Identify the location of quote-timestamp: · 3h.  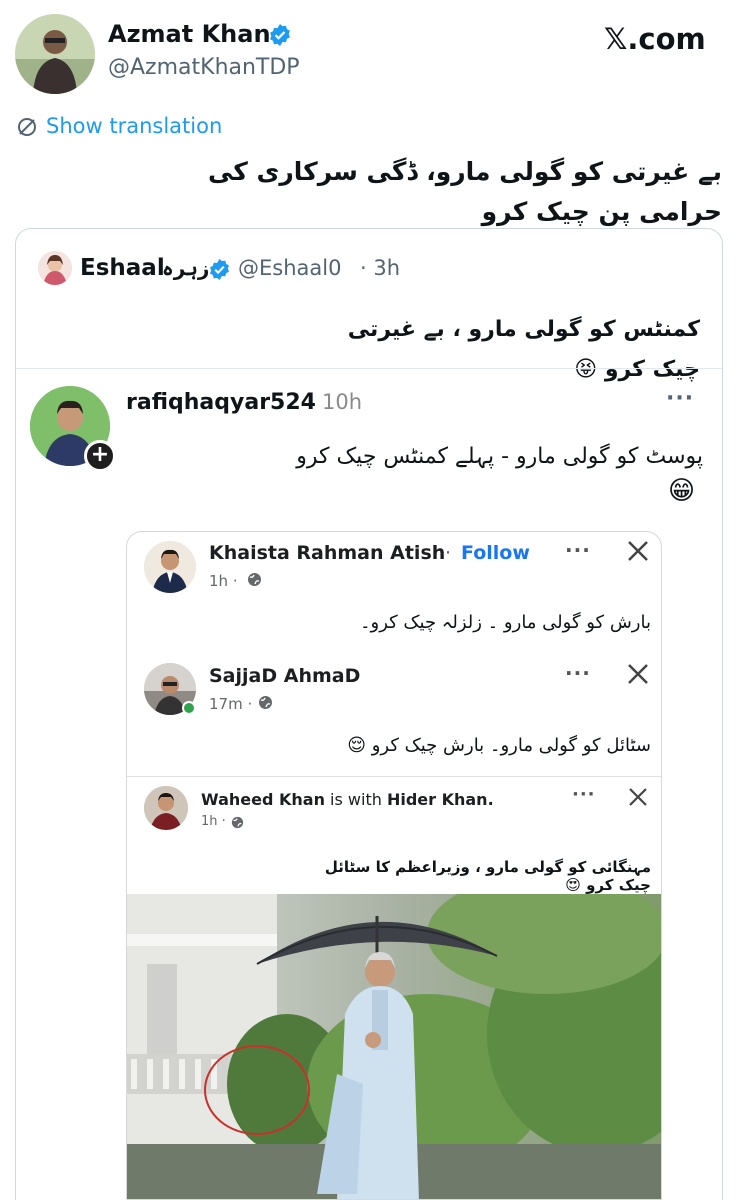
(380, 268).